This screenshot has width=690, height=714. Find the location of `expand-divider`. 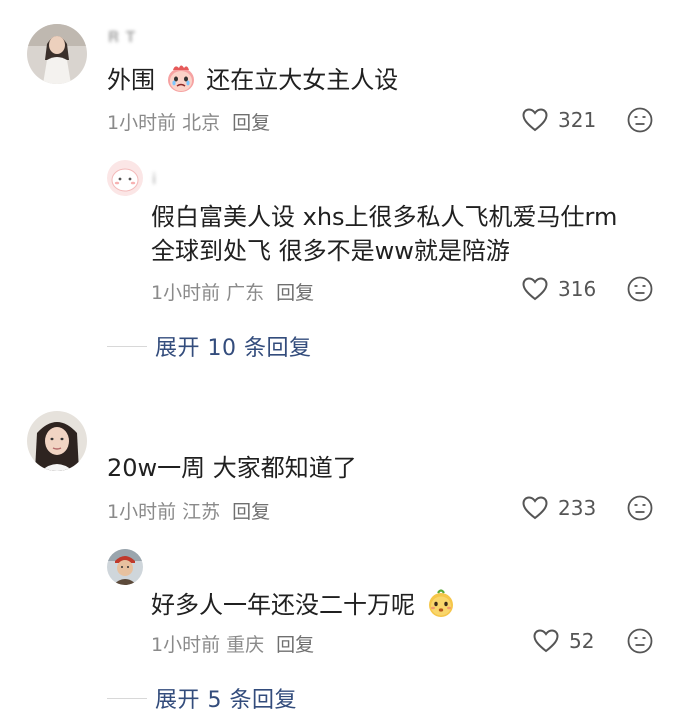

expand-divider is located at coordinates (127, 698).